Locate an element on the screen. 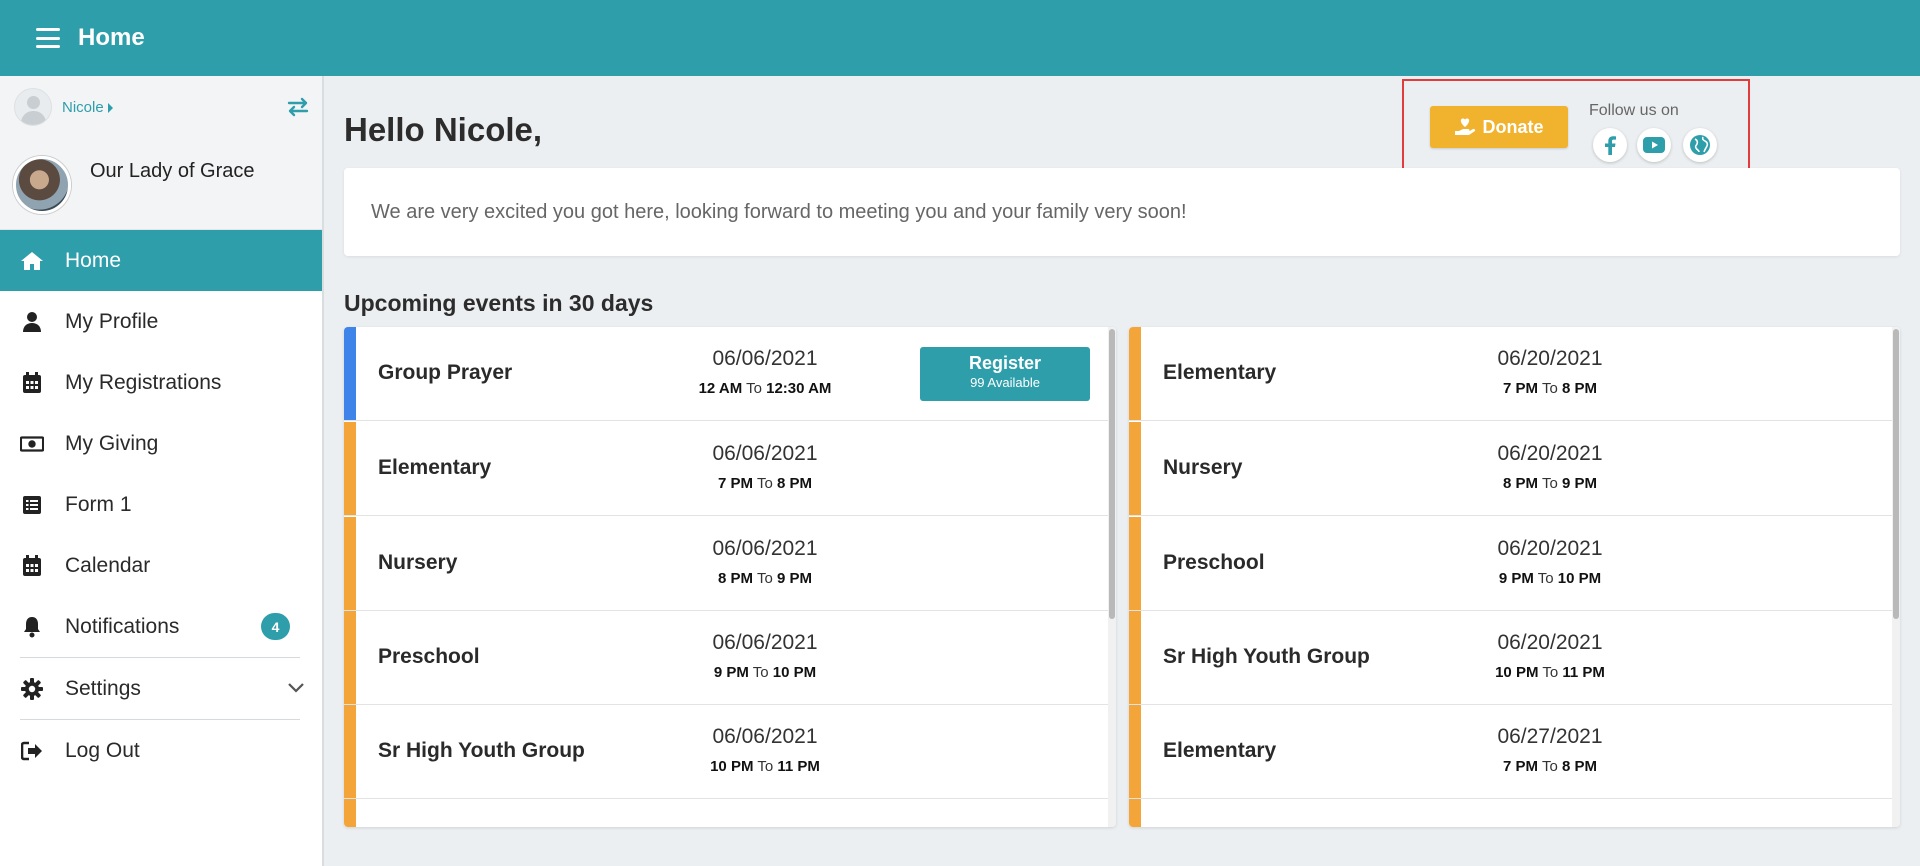  event-row: Elementary 06/06/2021 7 PM To 8 PM is located at coordinates (726, 469).